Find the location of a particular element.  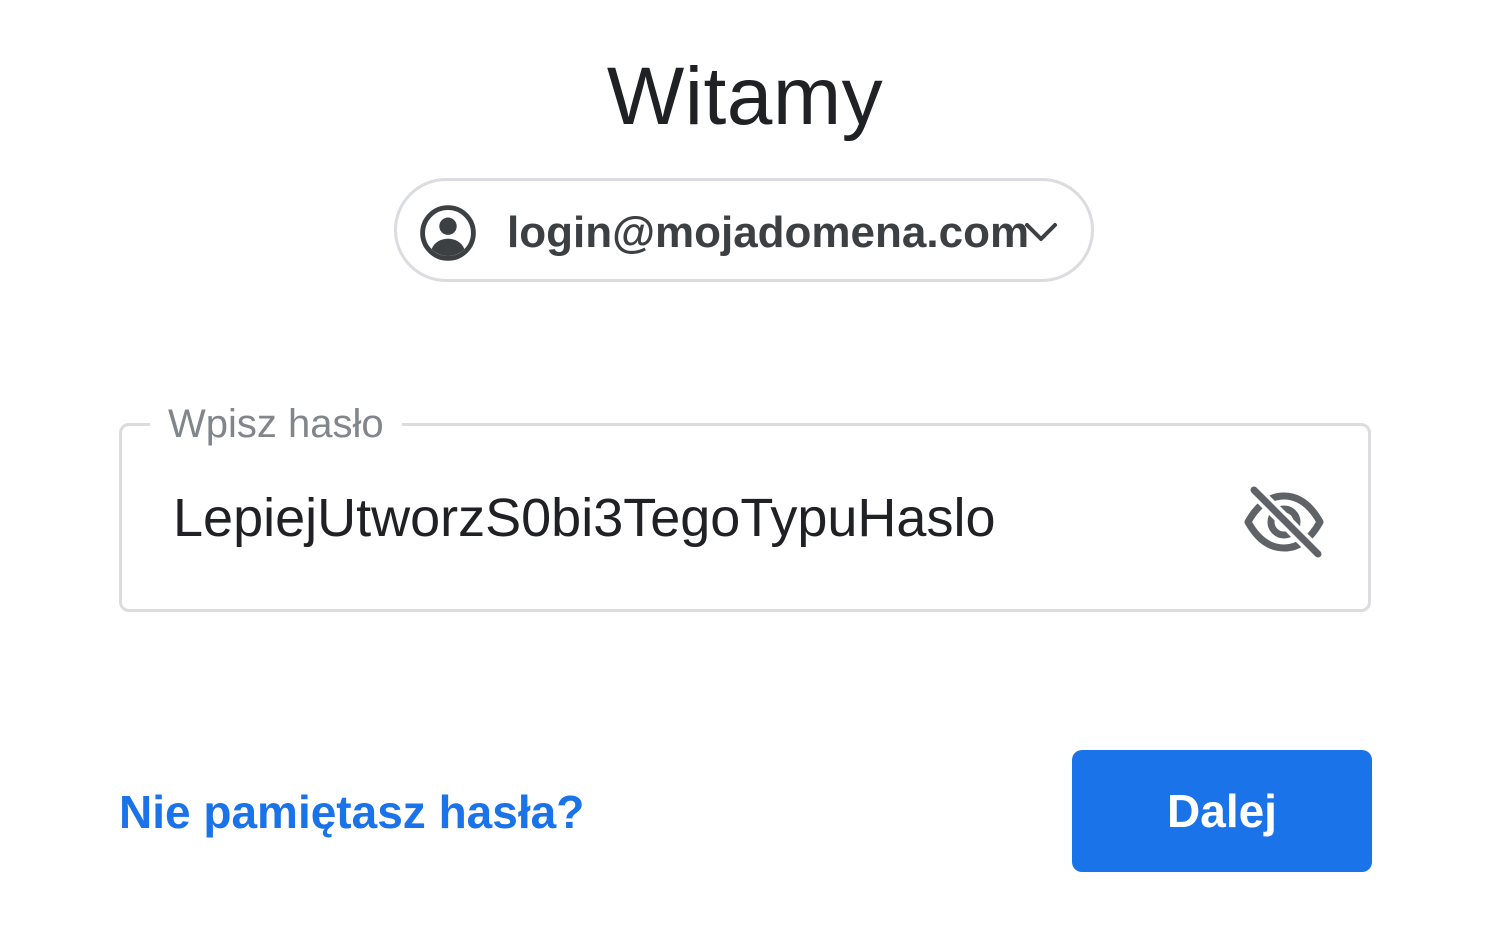

forgot-password-link: Nie pamiętasz hasła? is located at coordinates (351, 812).